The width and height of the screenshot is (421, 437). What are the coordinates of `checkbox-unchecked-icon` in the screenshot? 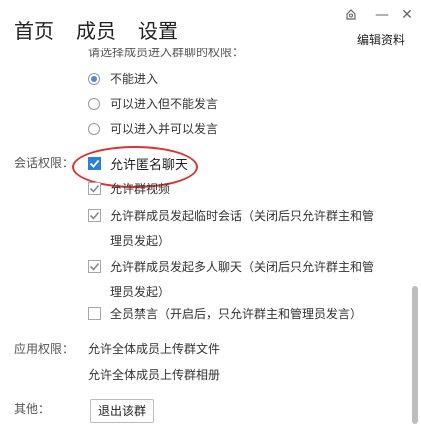 It's located at (94, 313).